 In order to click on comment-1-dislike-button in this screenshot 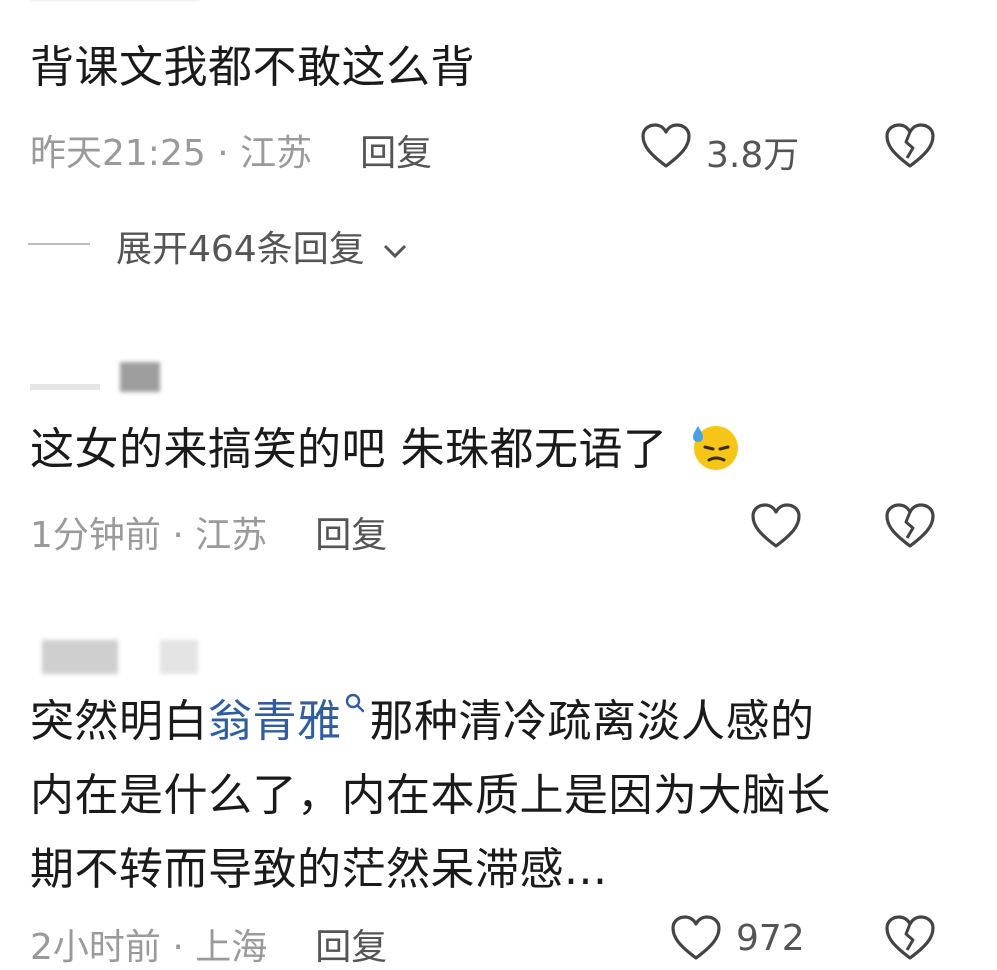, I will do `click(910, 146)`.